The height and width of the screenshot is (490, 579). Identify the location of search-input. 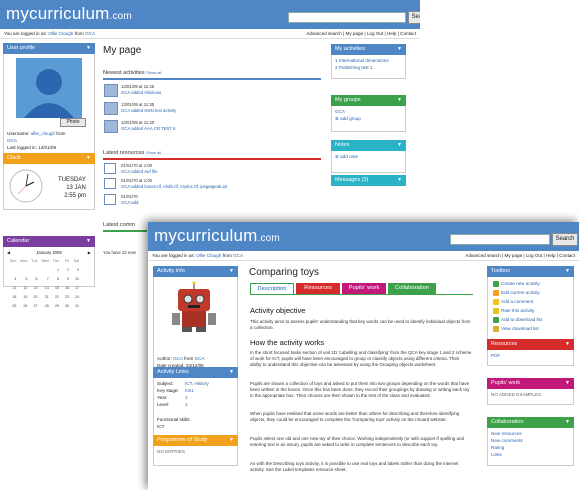
(500, 239).